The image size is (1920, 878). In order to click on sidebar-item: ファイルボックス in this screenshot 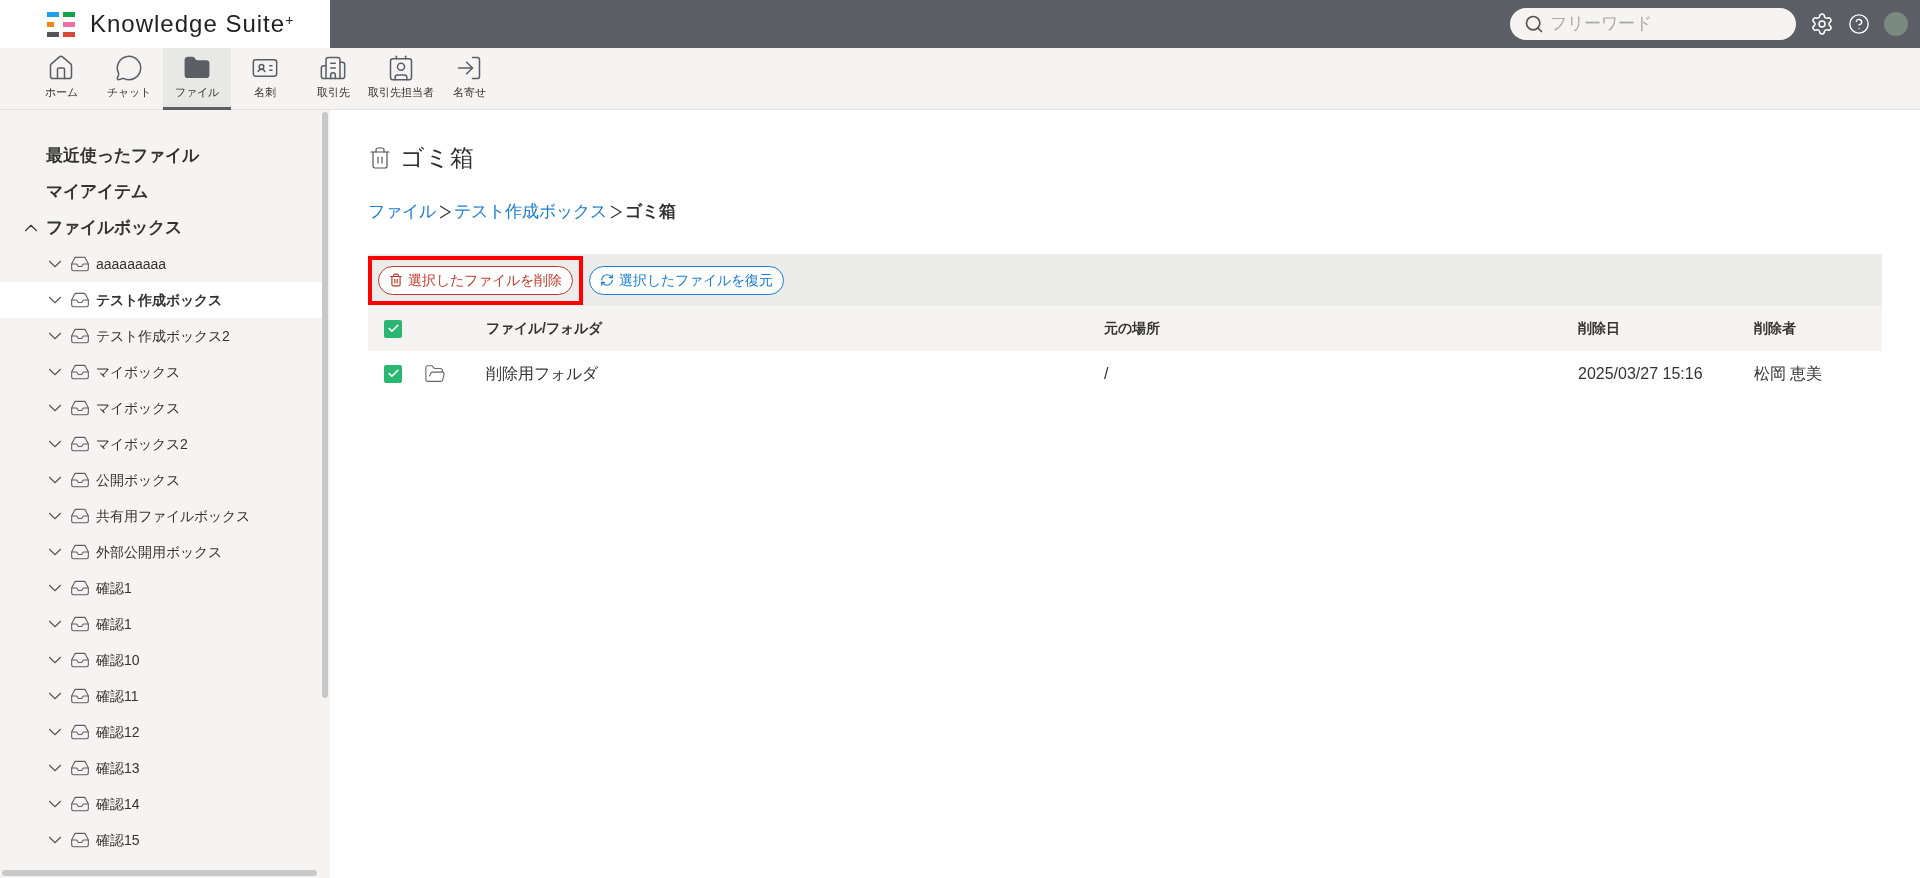, I will do `click(114, 228)`.